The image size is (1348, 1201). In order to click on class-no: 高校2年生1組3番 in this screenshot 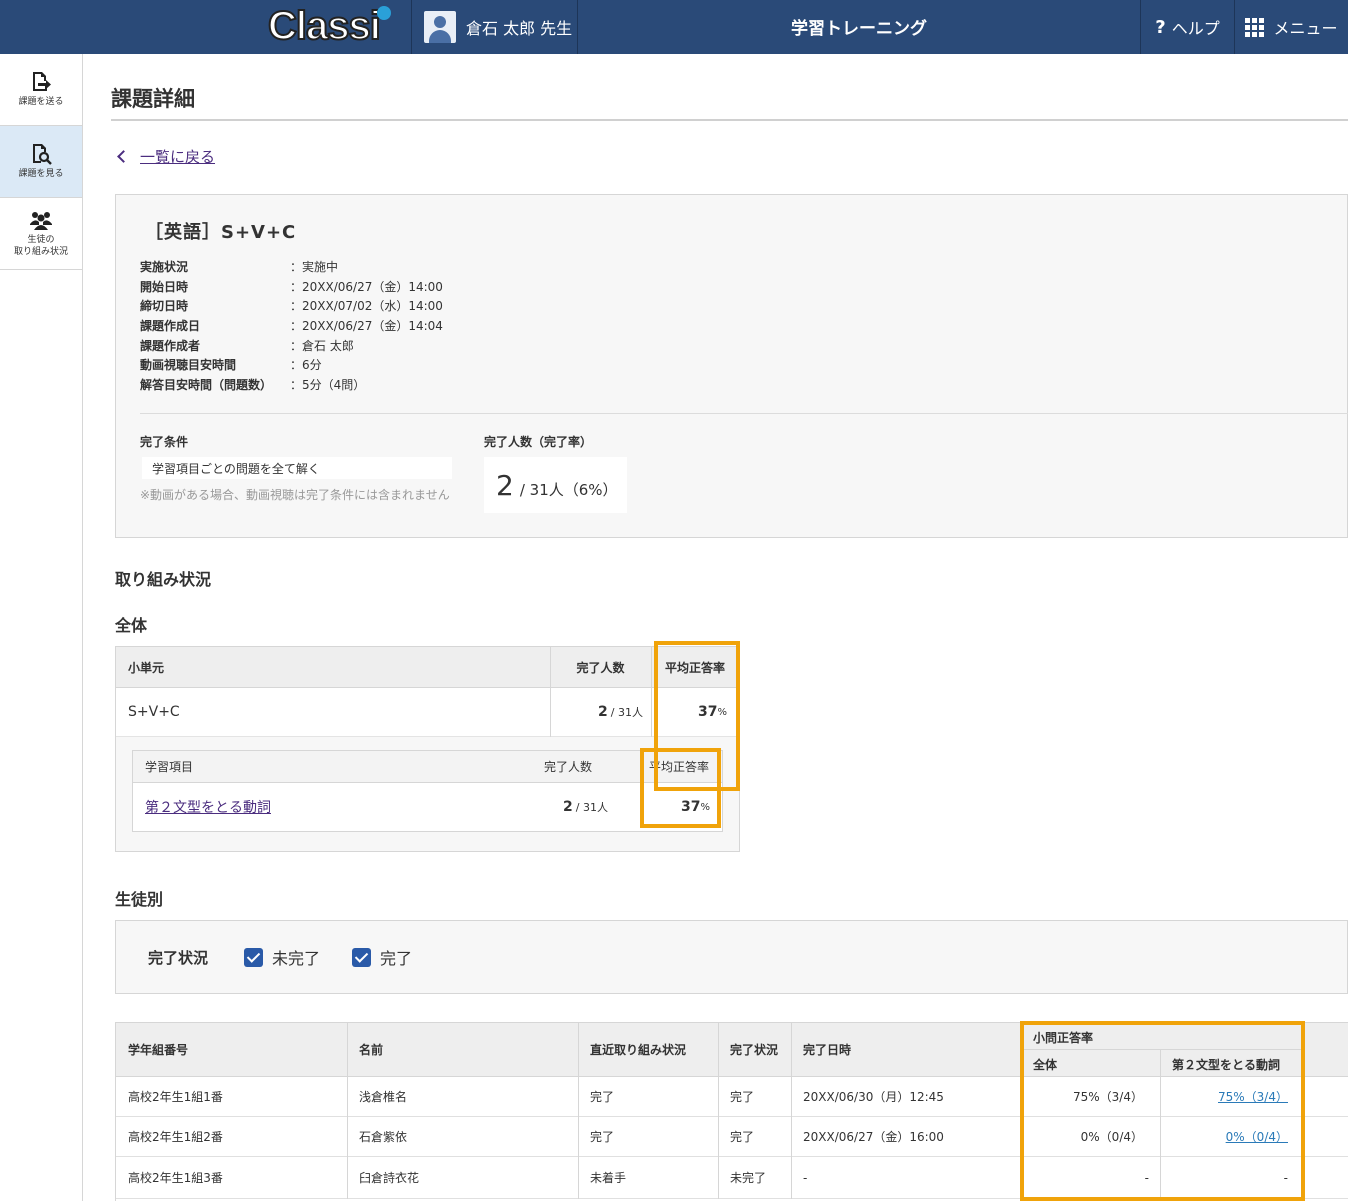, I will do `click(175, 1178)`.